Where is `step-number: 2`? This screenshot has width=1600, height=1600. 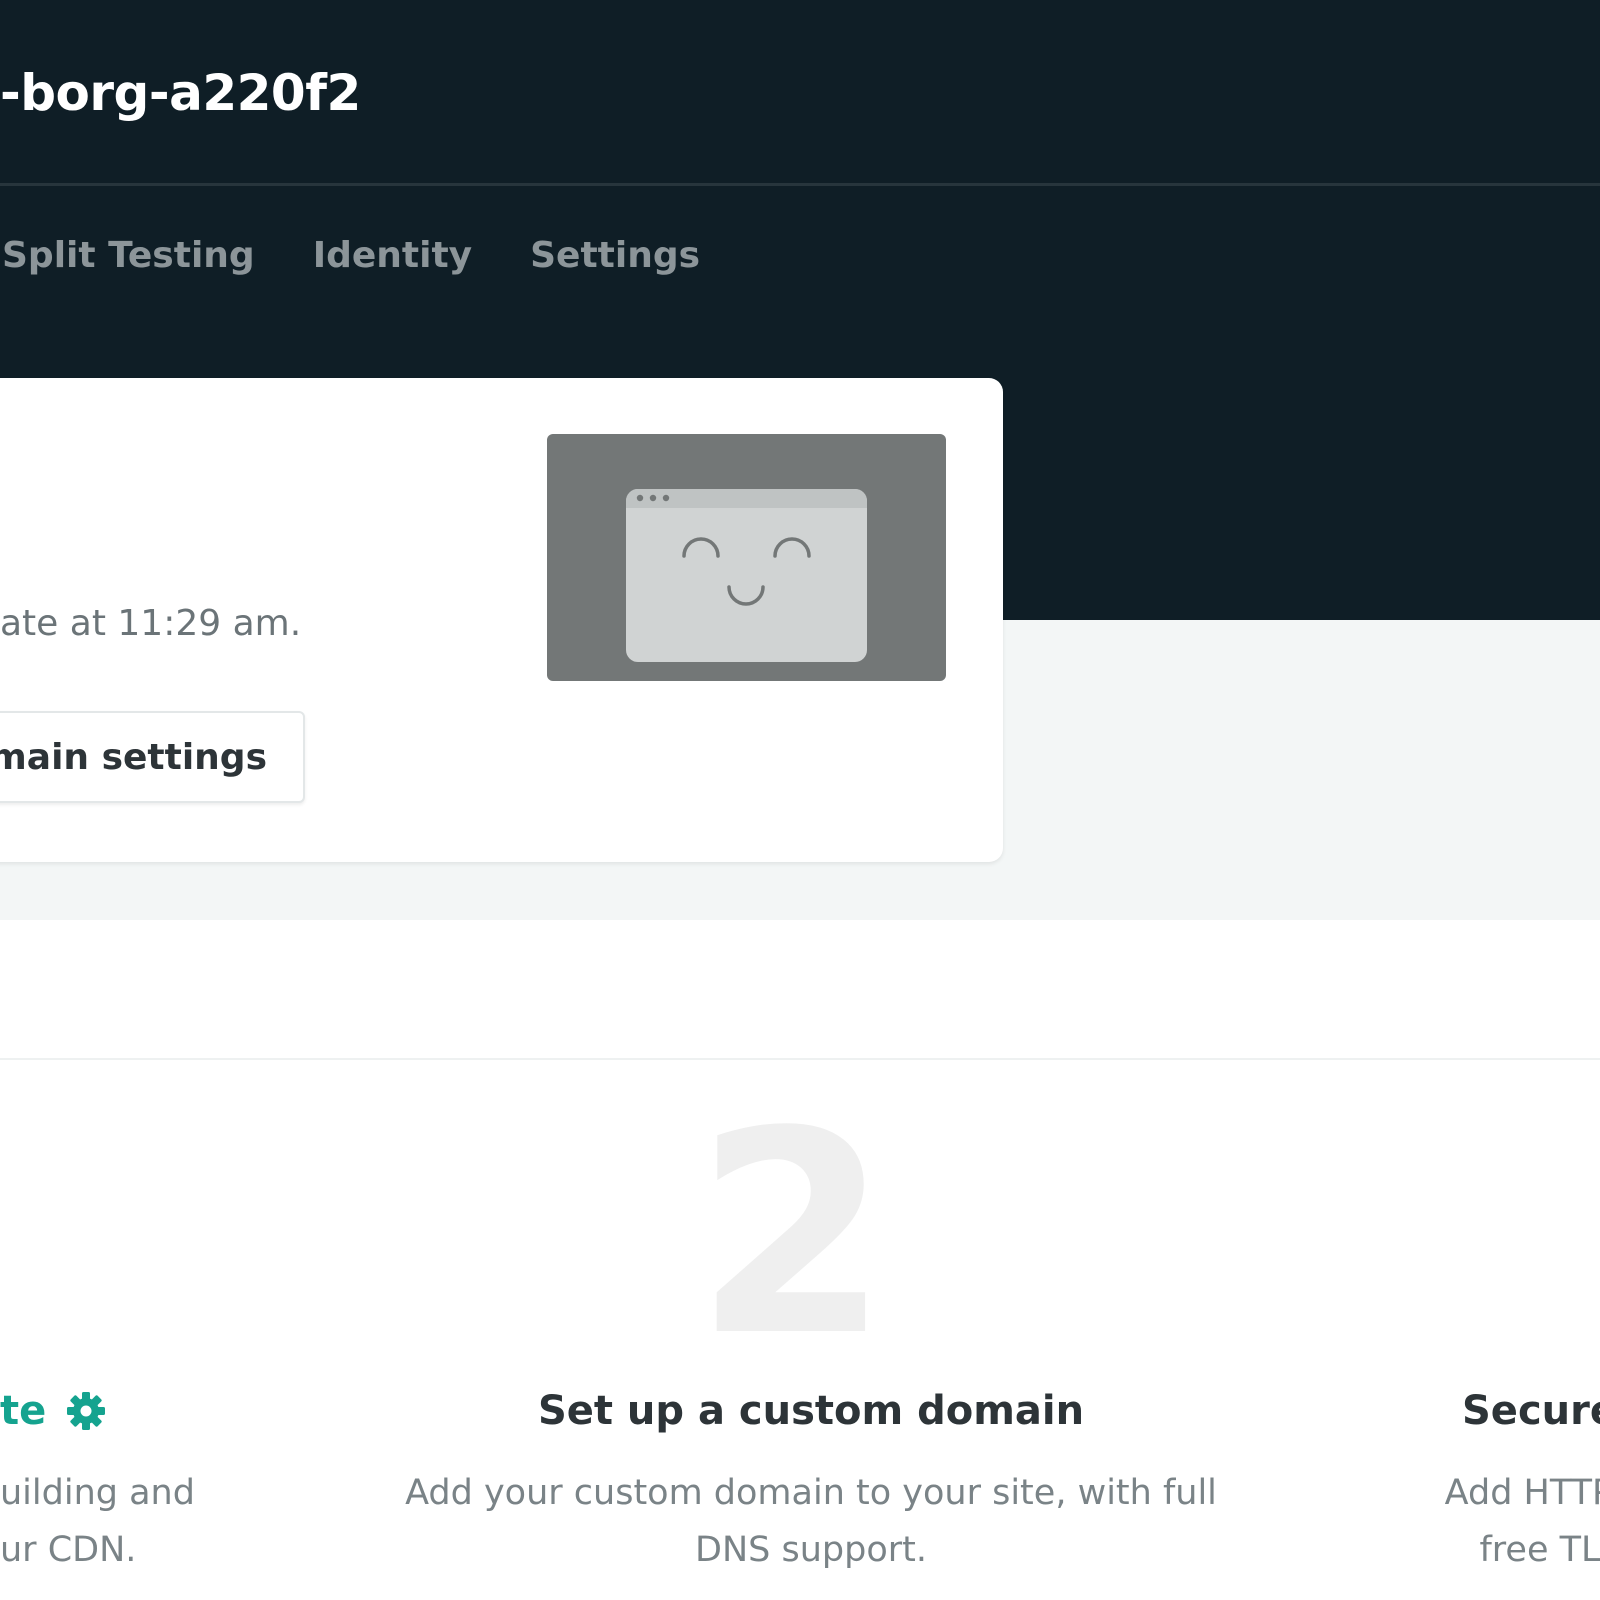
step-number: 2 is located at coordinates (792, 1235).